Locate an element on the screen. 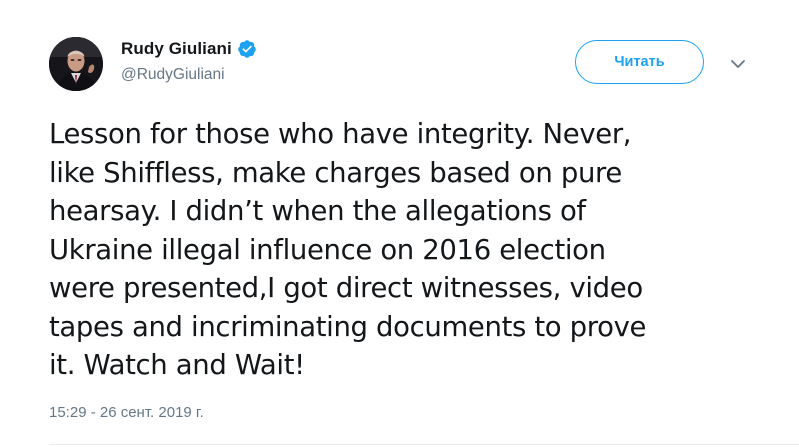 This screenshot has width=799, height=447. verified-badge-icon is located at coordinates (247, 49).